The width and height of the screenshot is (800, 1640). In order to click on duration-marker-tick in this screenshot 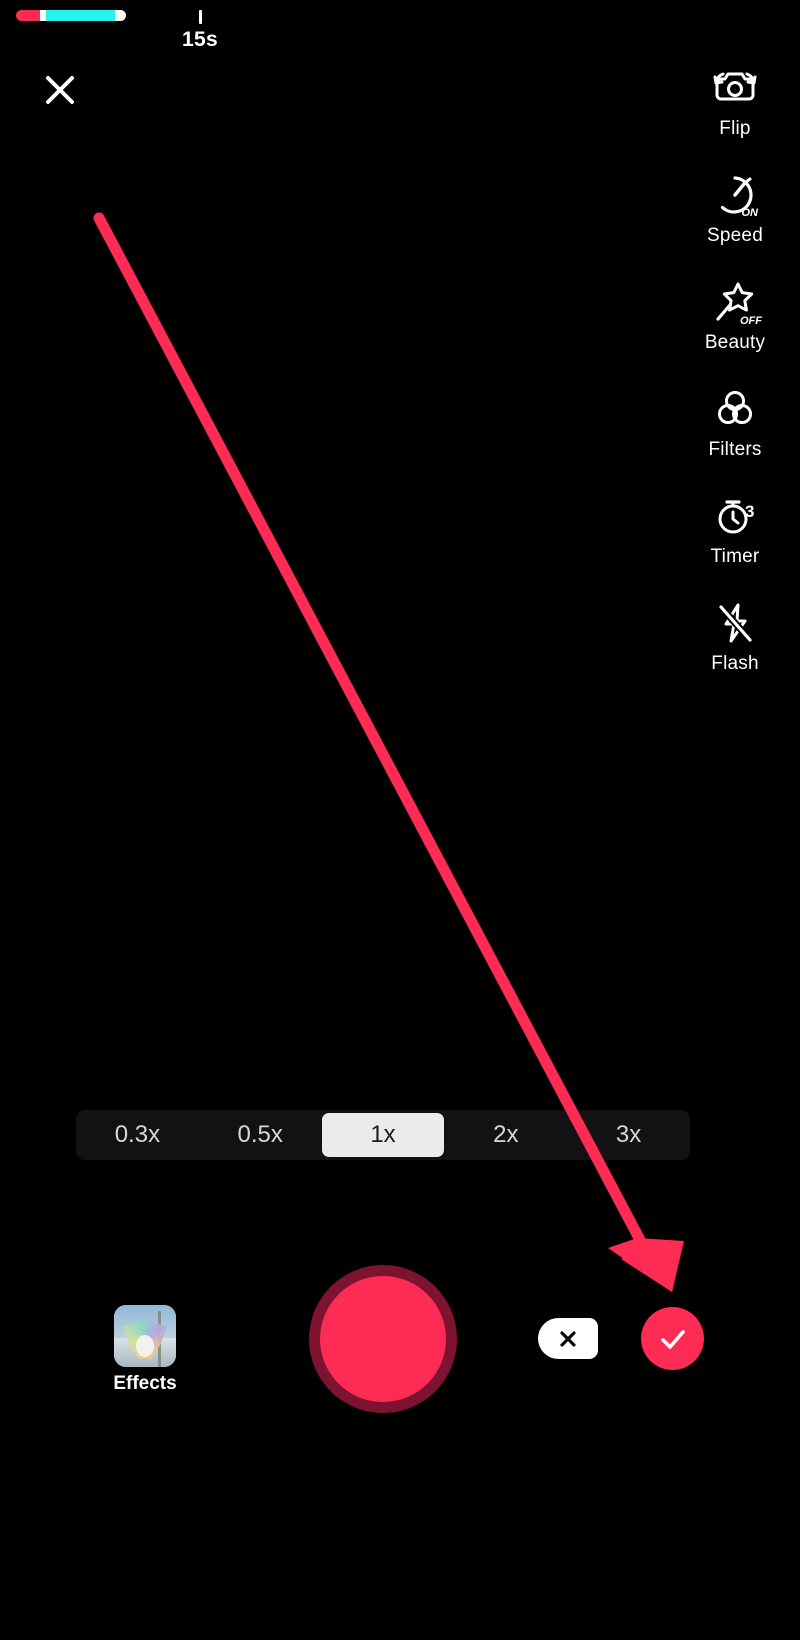, I will do `click(200, 17)`.